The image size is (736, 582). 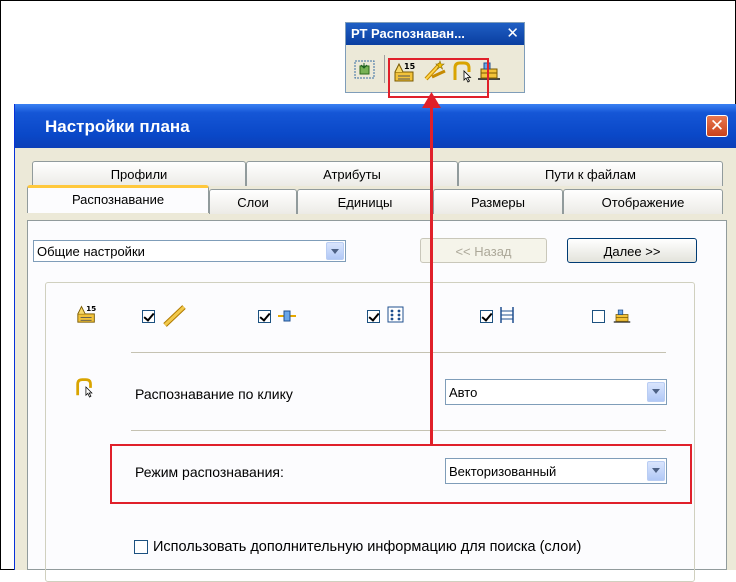 What do you see at coordinates (214, 394) in the screenshot?
I see `click-recognition-label: Распознавание по клику` at bounding box center [214, 394].